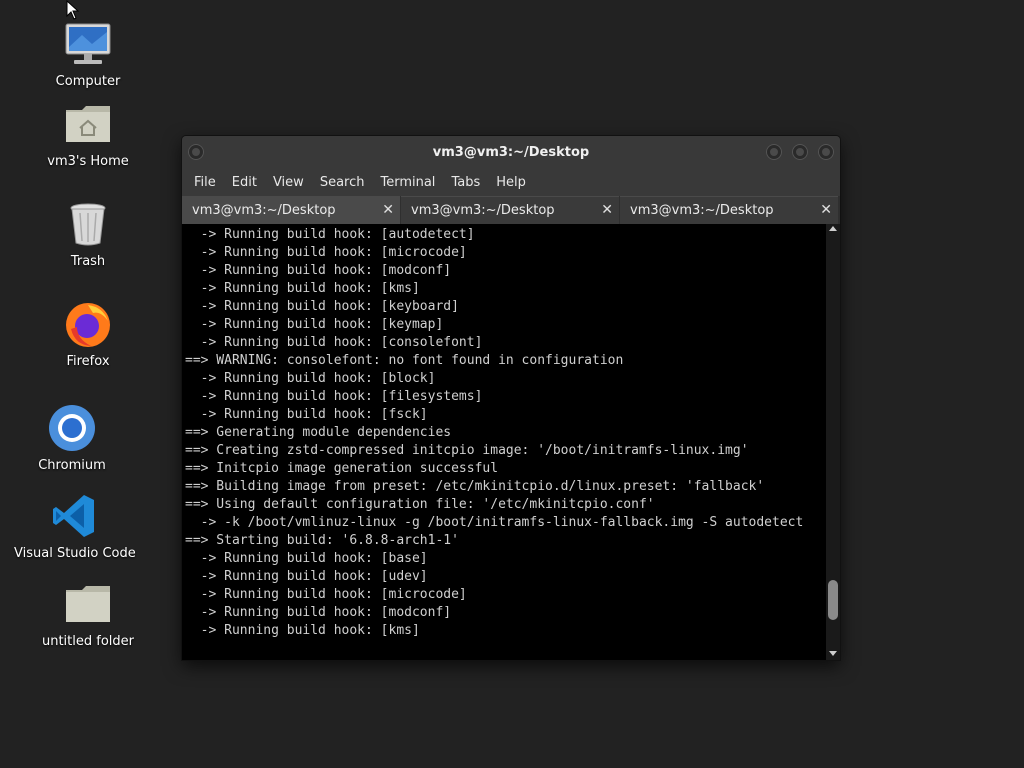 The image size is (1024, 768). Describe the element at coordinates (826, 152) in the screenshot. I see `close-button` at that location.